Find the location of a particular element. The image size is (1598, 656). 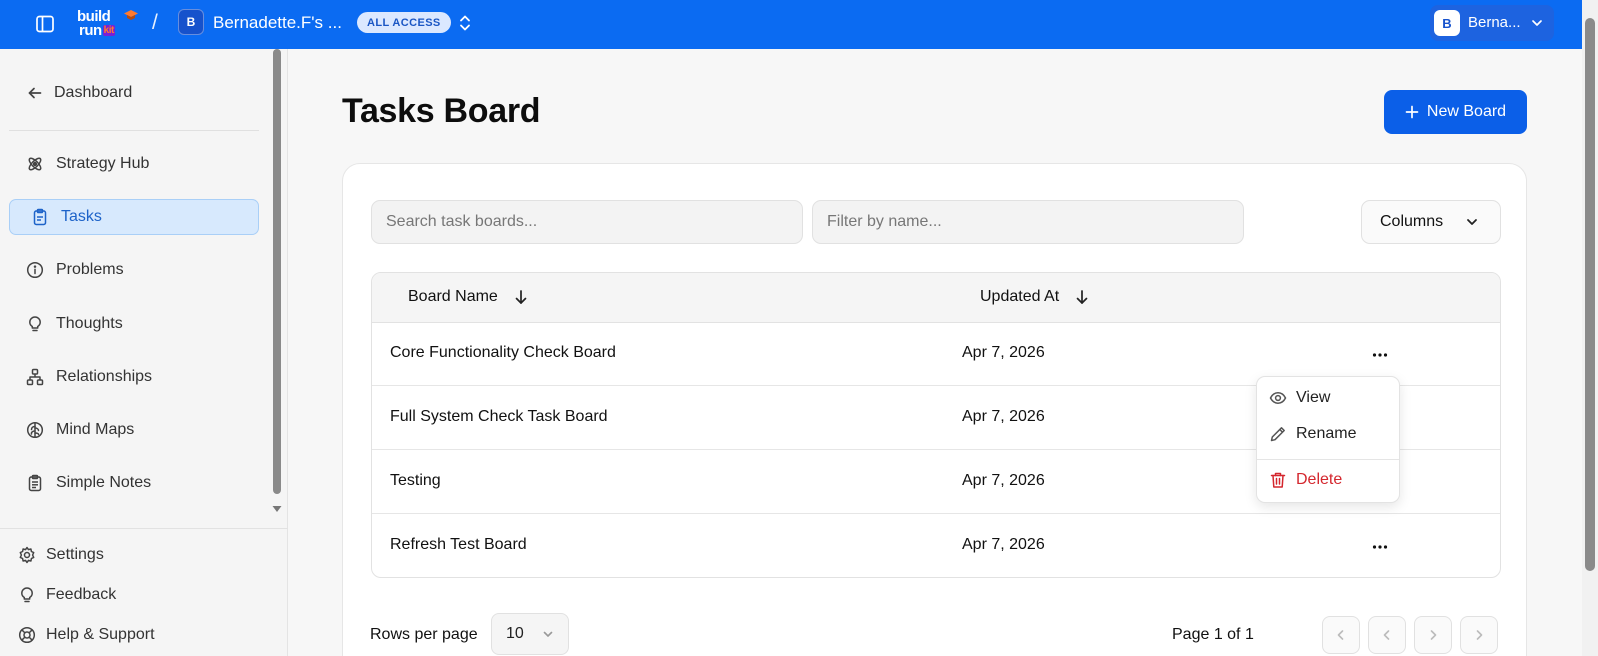

columns-label: Columns is located at coordinates (1412, 221).